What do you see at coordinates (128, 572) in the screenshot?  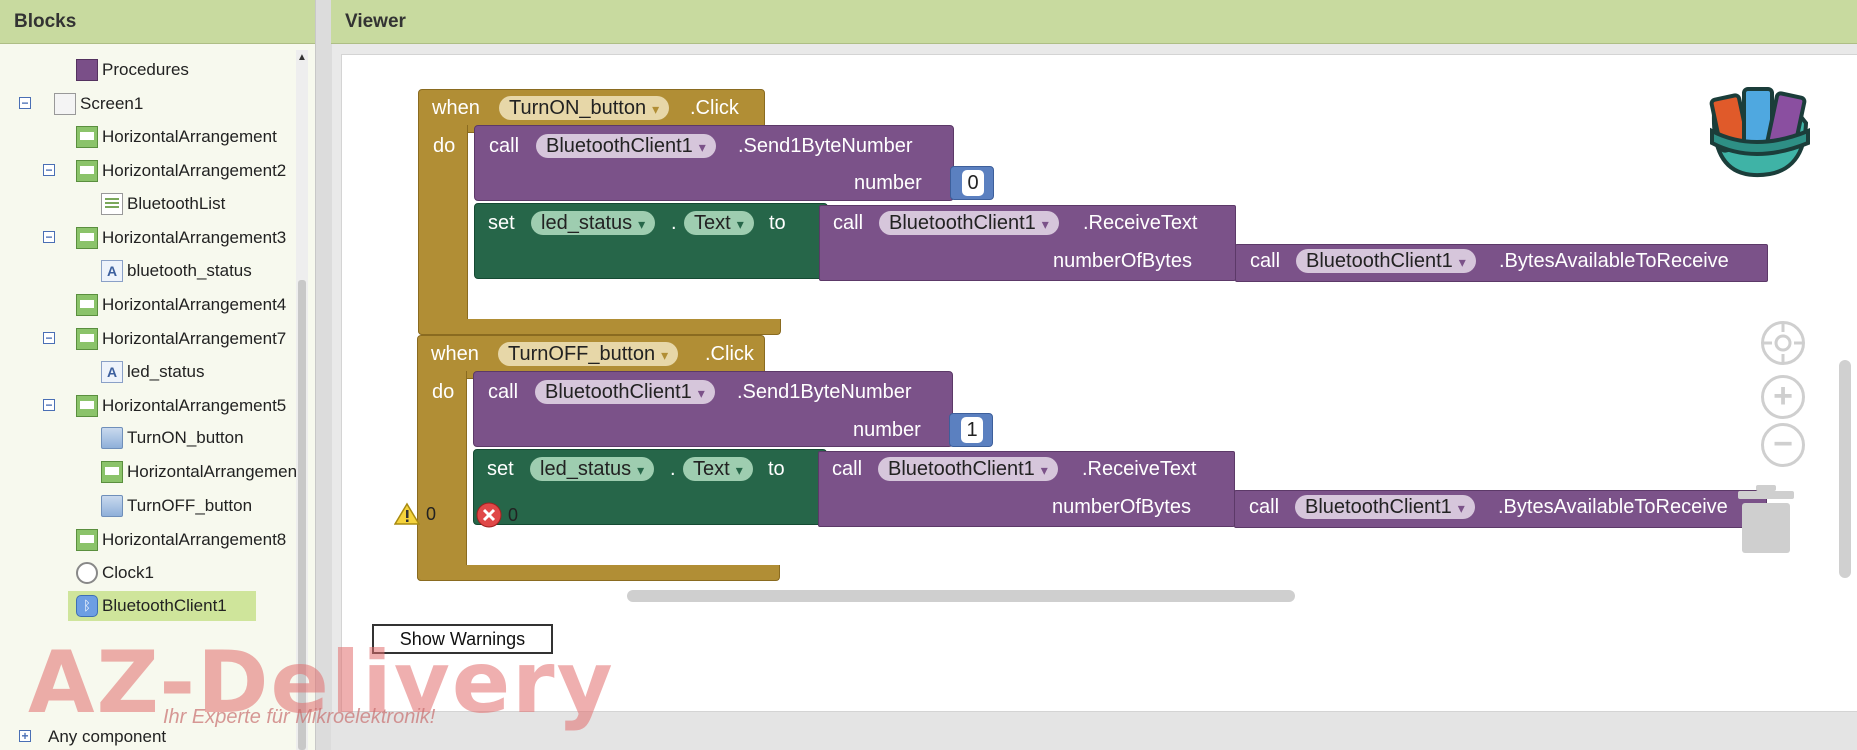 I see `tree-item-label: Clock1` at bounding box center [128, 572].